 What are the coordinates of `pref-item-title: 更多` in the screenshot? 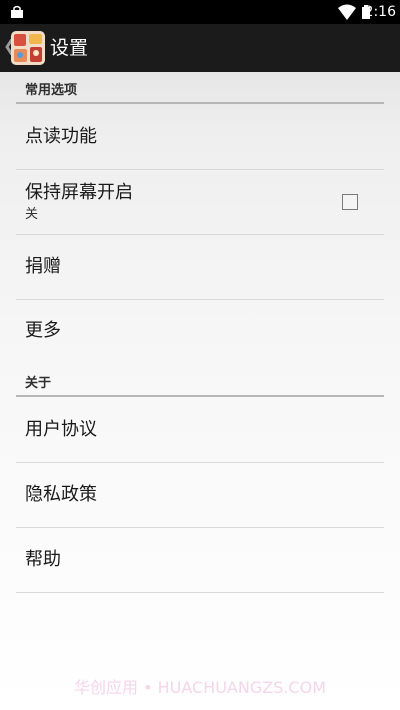 It's located at (43, 330).